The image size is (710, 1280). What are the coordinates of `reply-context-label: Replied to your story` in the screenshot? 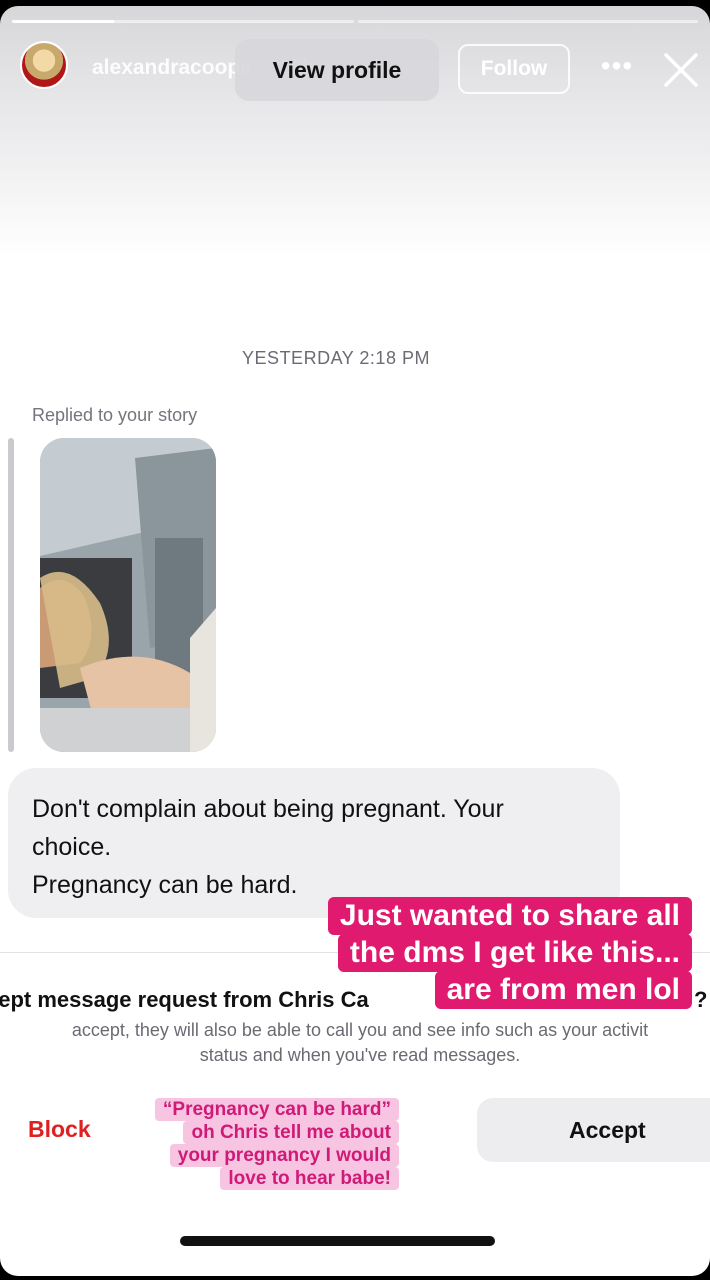 It's located at (115, 415).